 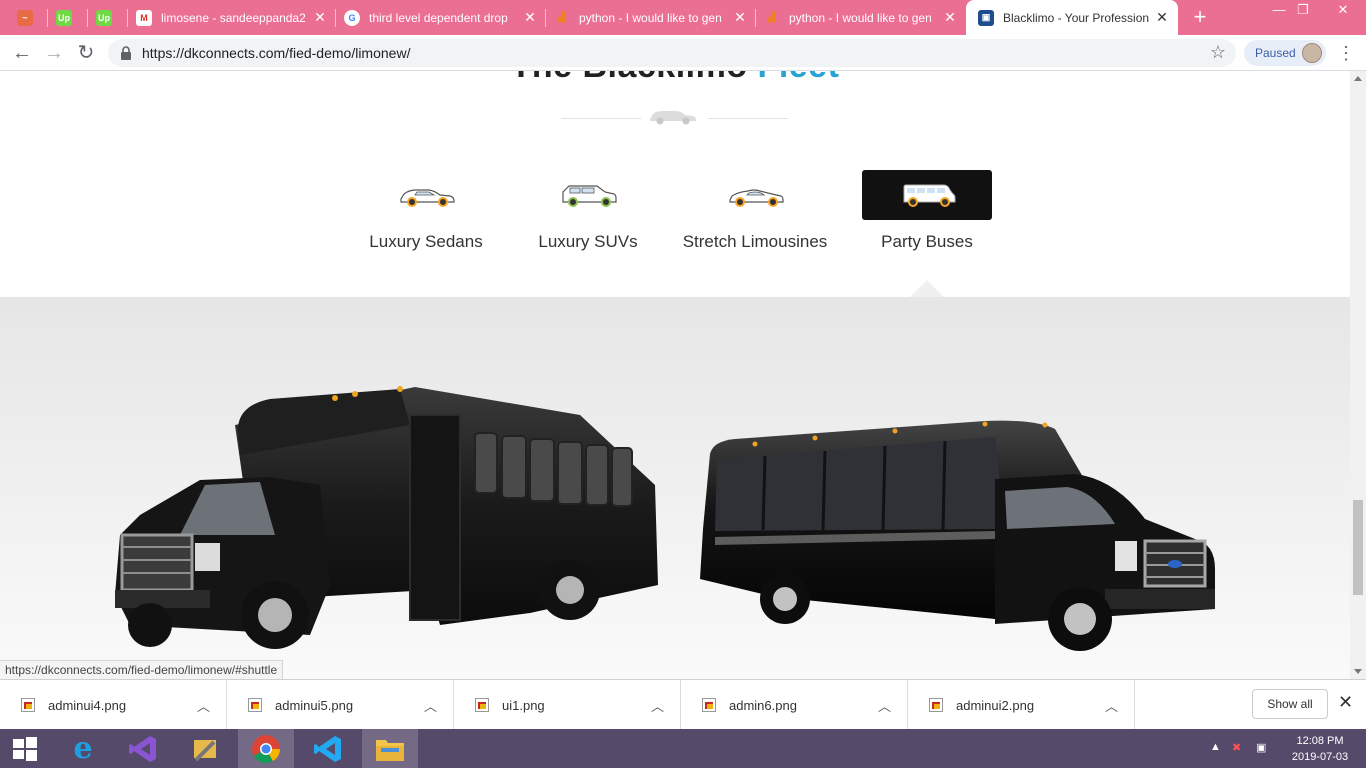 I want to click on vscode-icon, so click(x=328, y=748).